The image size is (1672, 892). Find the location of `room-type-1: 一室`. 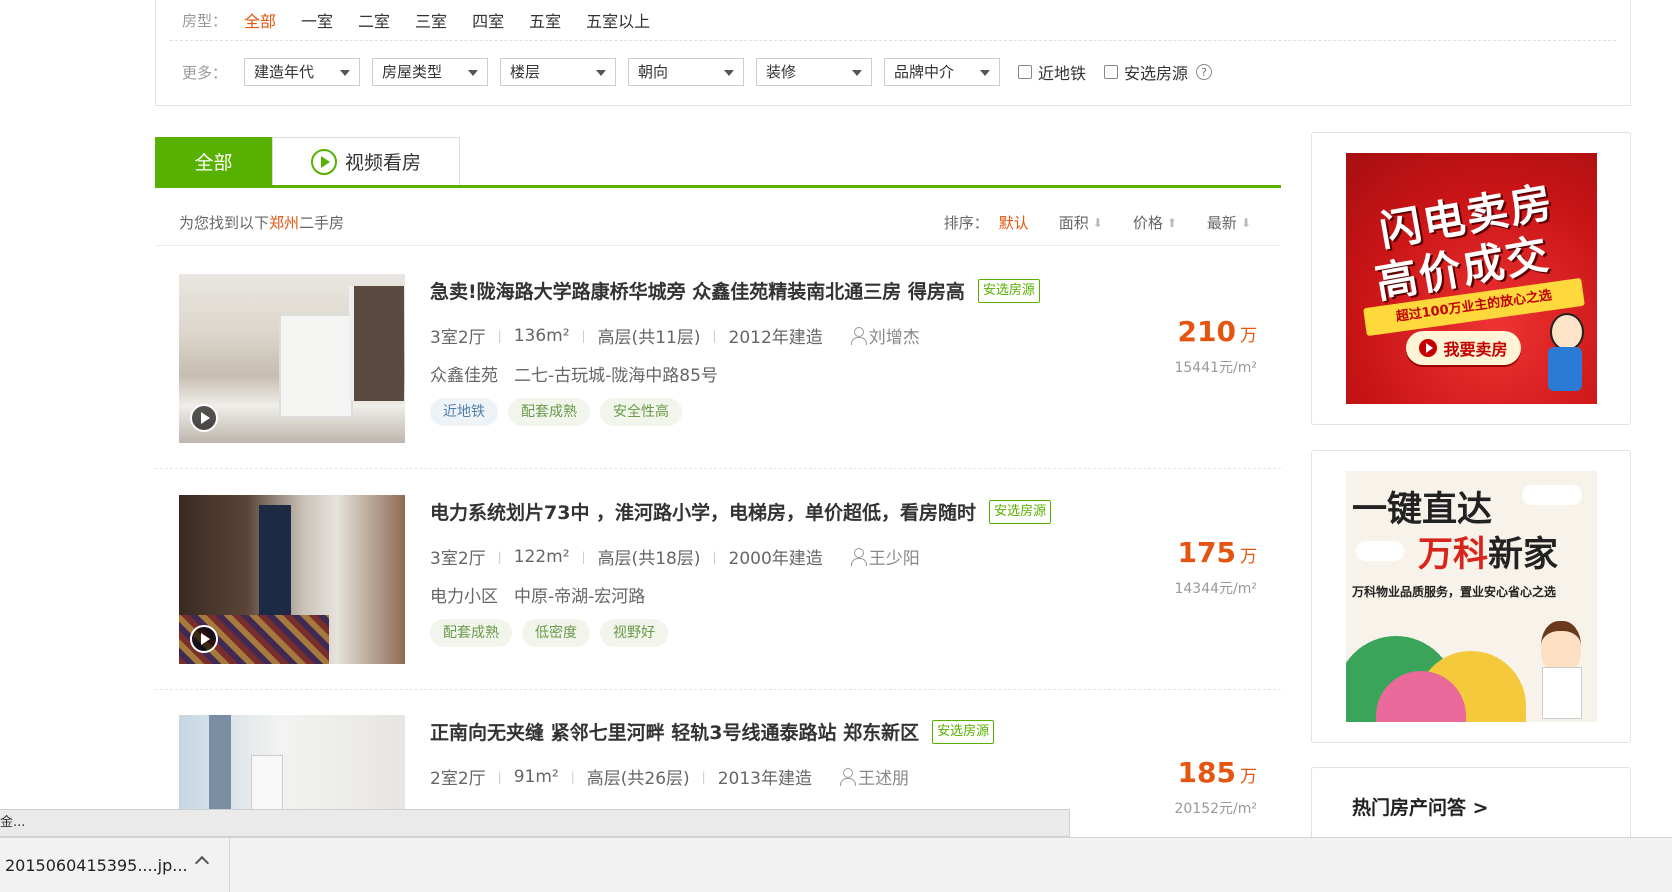

room-type-1: 一室 is located at coordinates (317, 20).